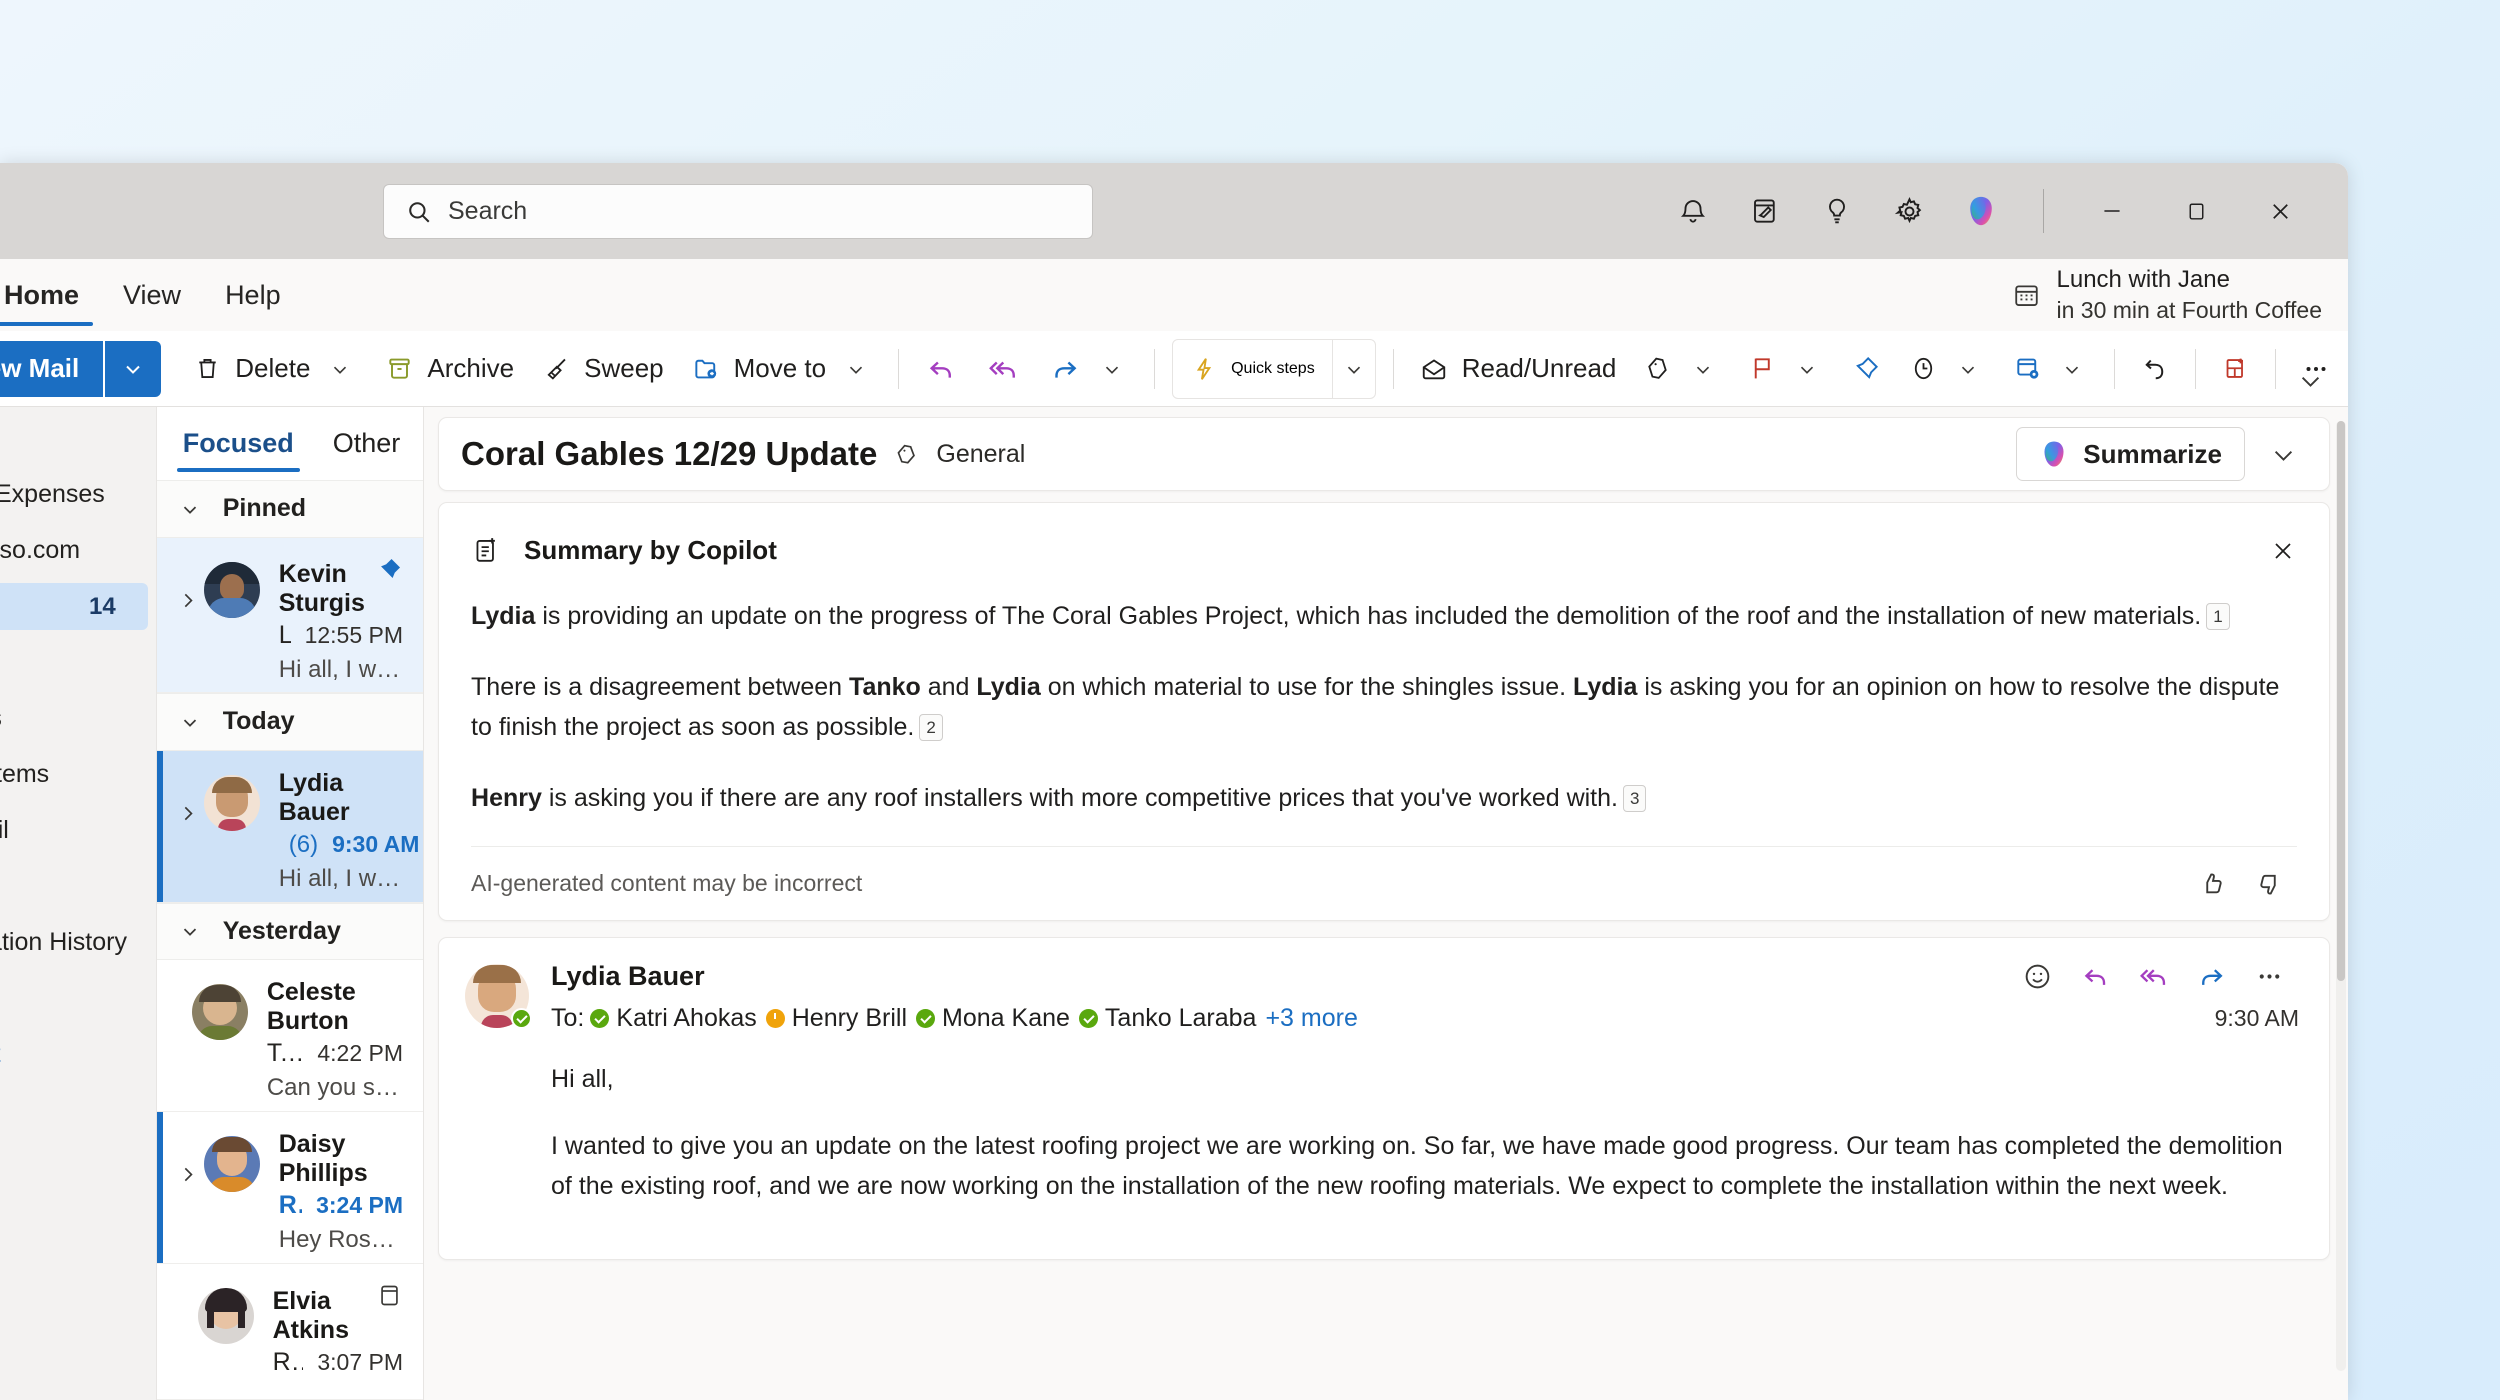 The height and width of the screenshot is (1400, 2500). I want to click on ai-disclaimer: AI-generated content may be incorrect, so click(667, 883).